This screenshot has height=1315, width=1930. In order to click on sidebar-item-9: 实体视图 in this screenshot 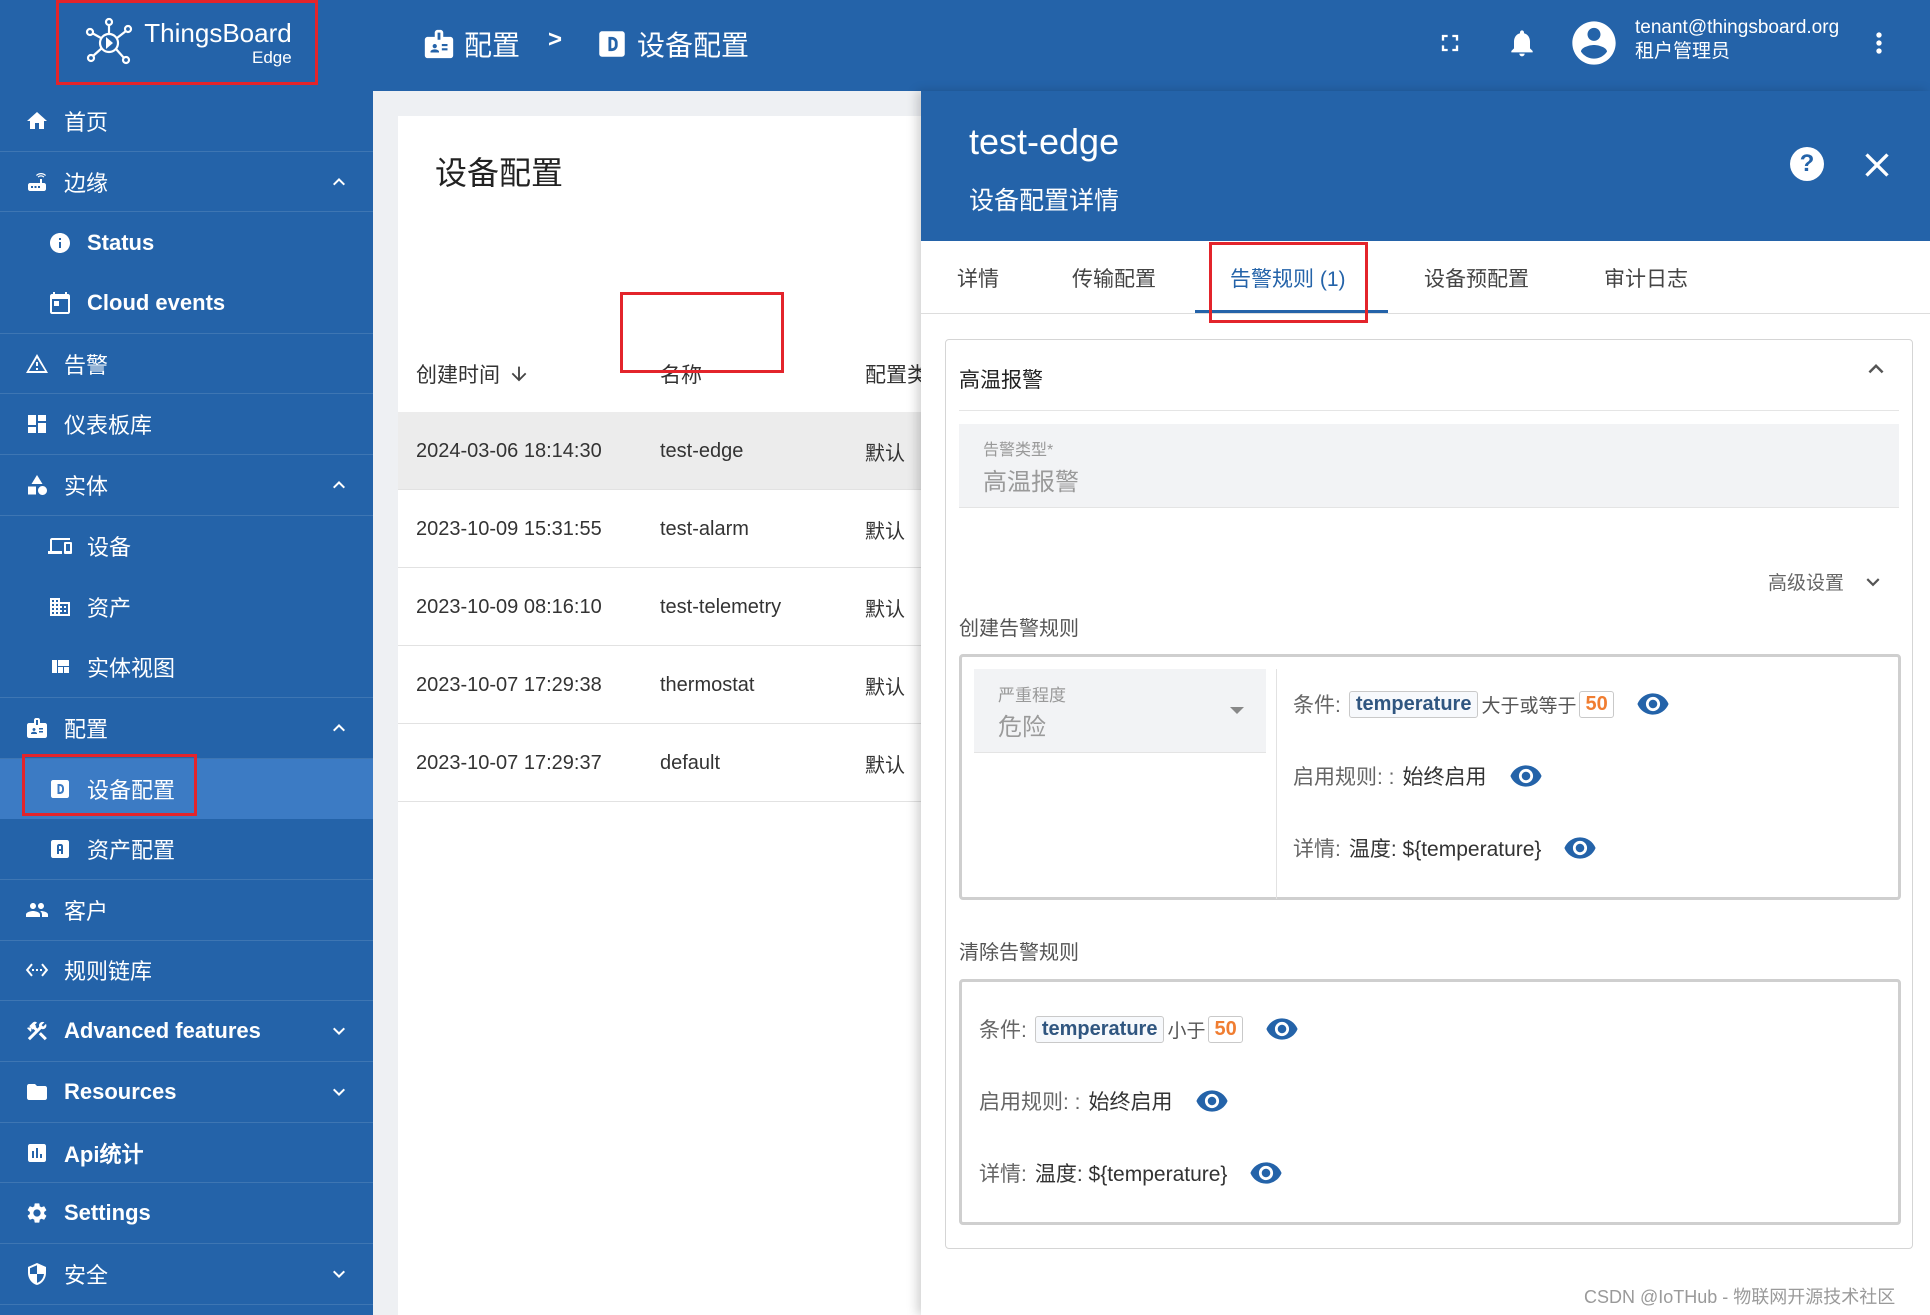, I will do `click(186, 667)`.